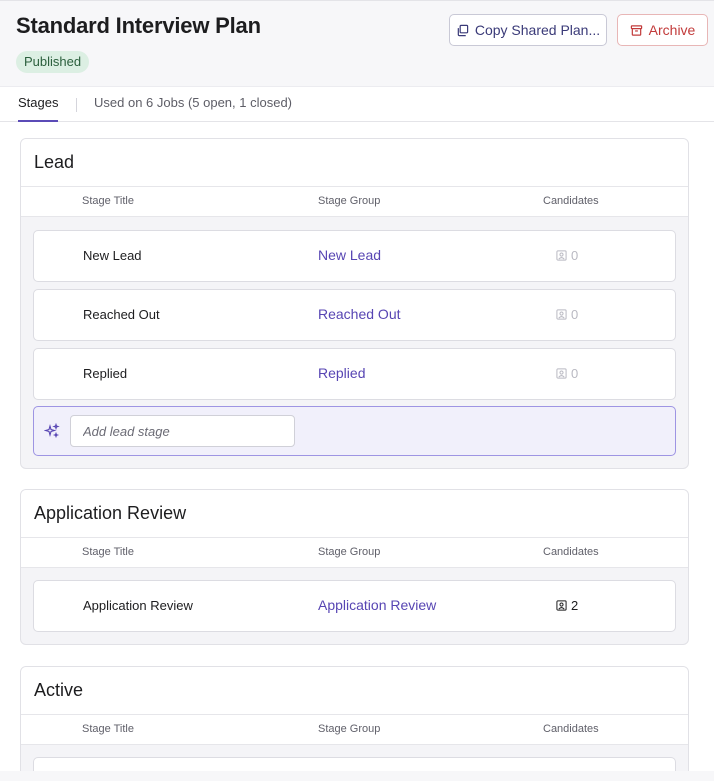  I want to click on add-stage-row, so click(354, 431).